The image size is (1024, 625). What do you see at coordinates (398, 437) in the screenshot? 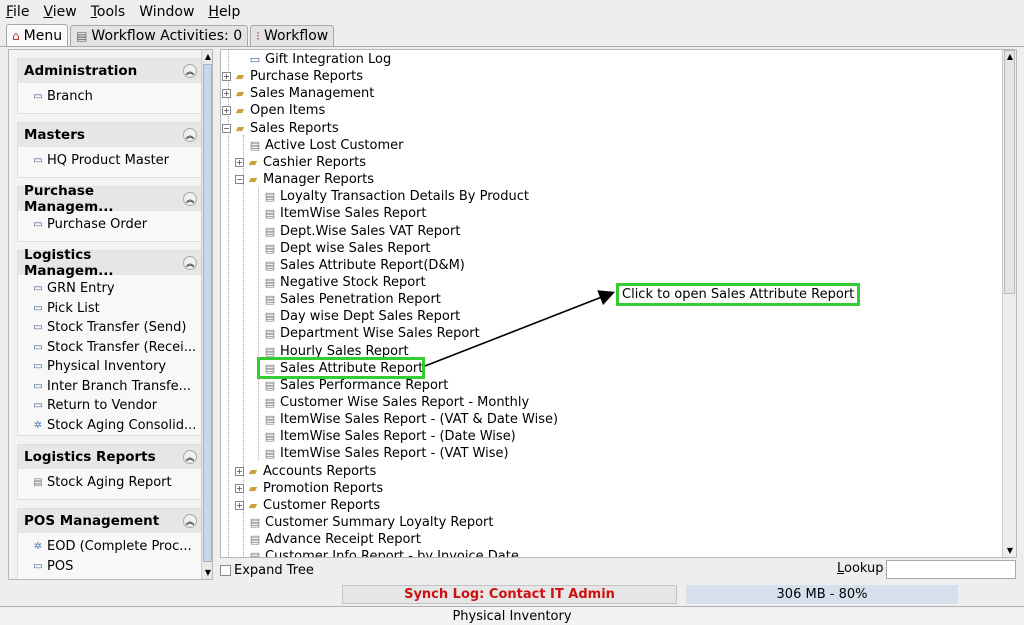
I see `tree-item-label: ItemWise Sales Report - (Date Wise)` at bounding box center [398, 437].